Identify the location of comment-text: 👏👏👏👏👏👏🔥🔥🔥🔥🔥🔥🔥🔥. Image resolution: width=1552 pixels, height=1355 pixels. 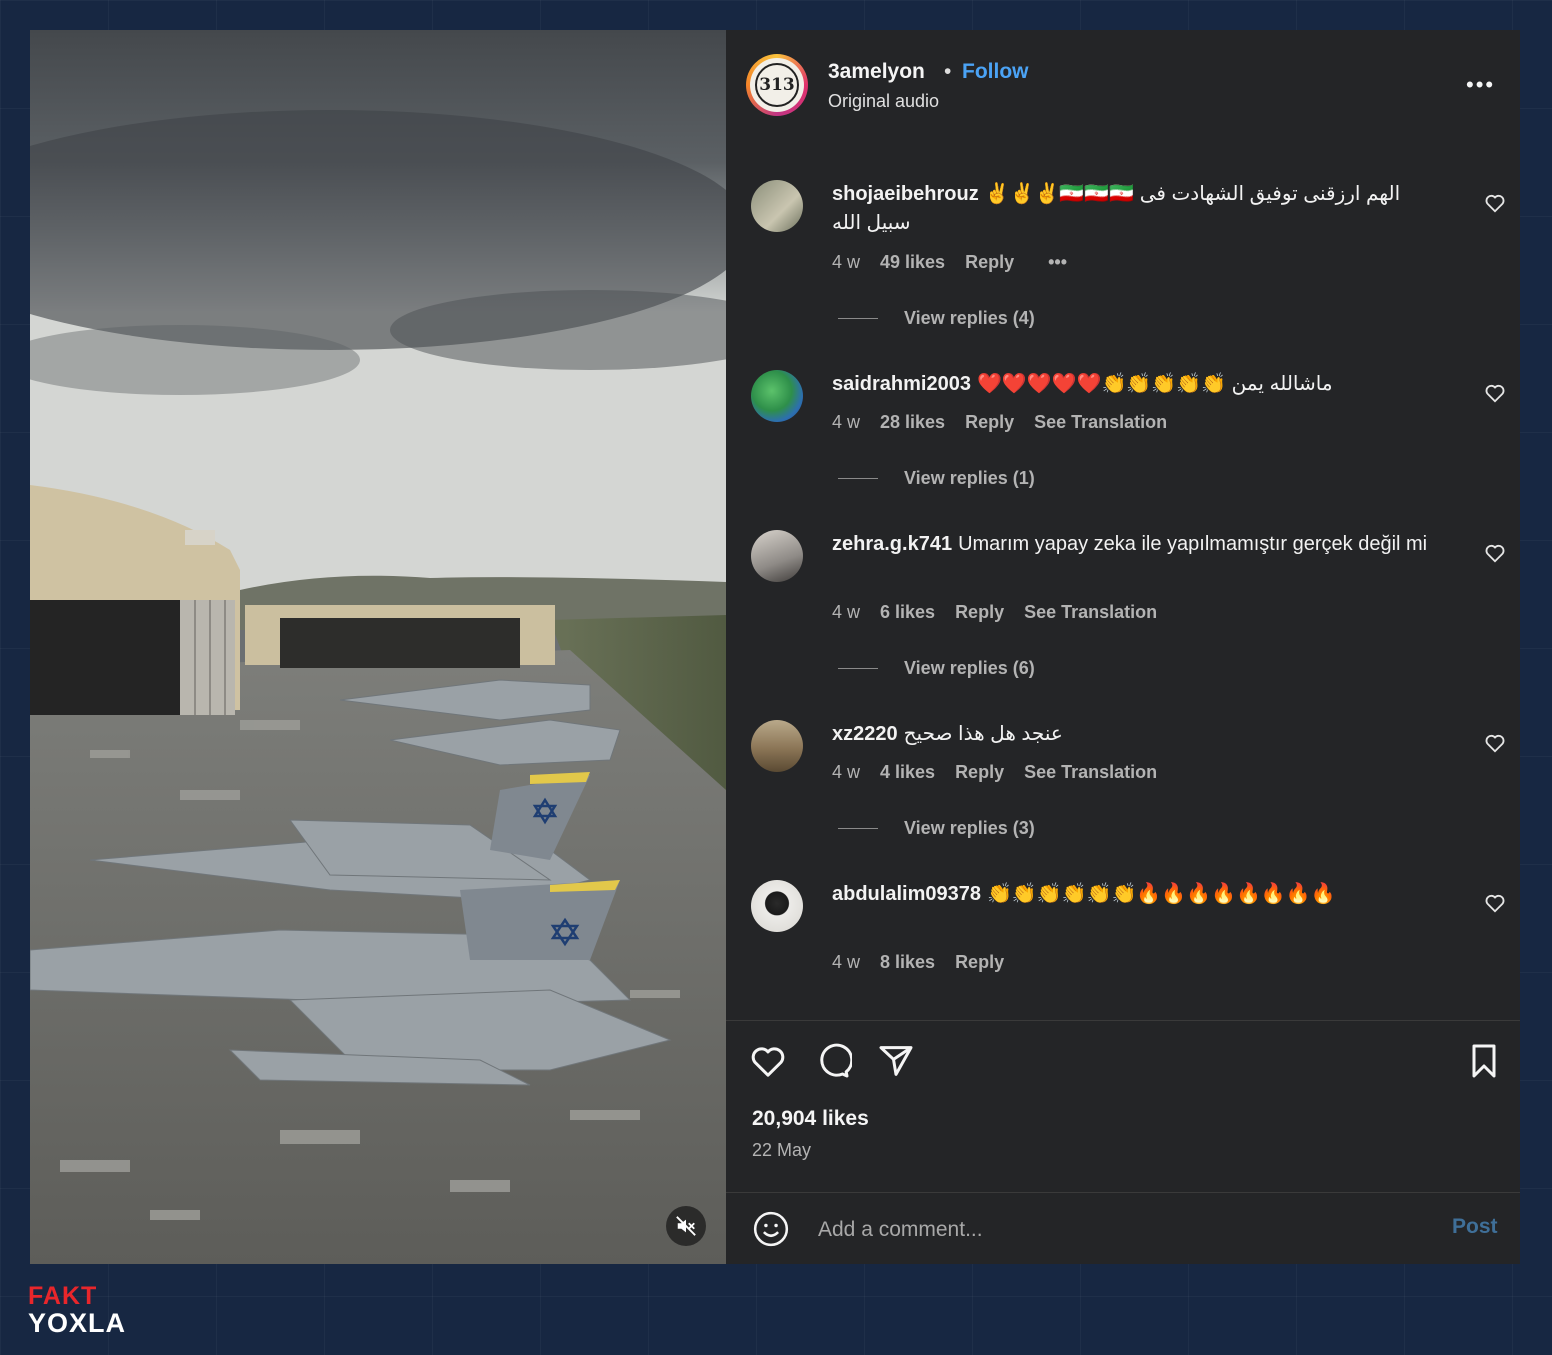
(1161, 894).